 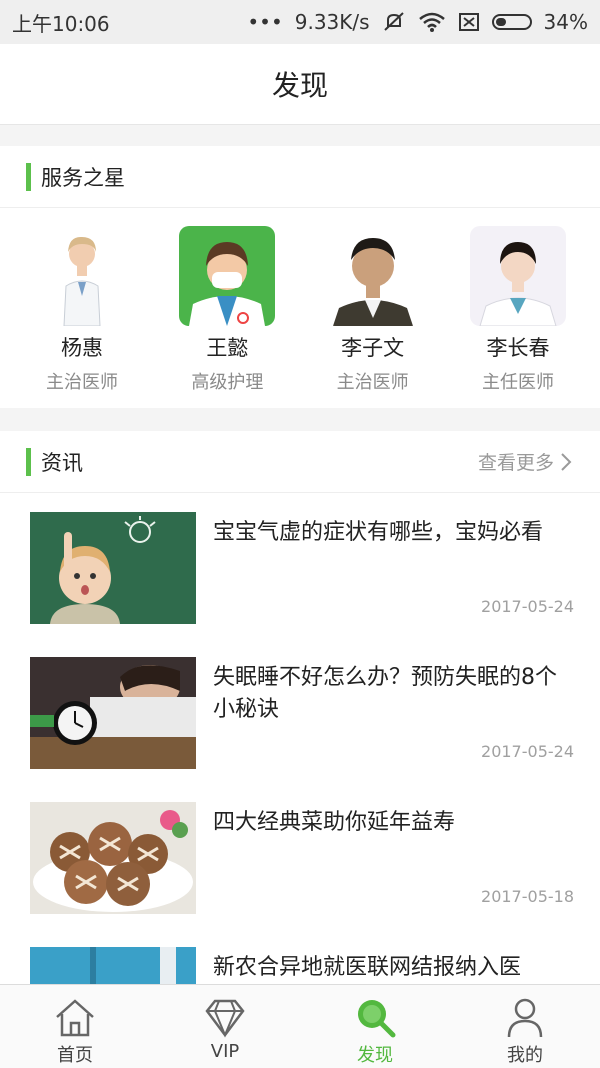 I want to click on home-icon, so click(x=75, y=1018).